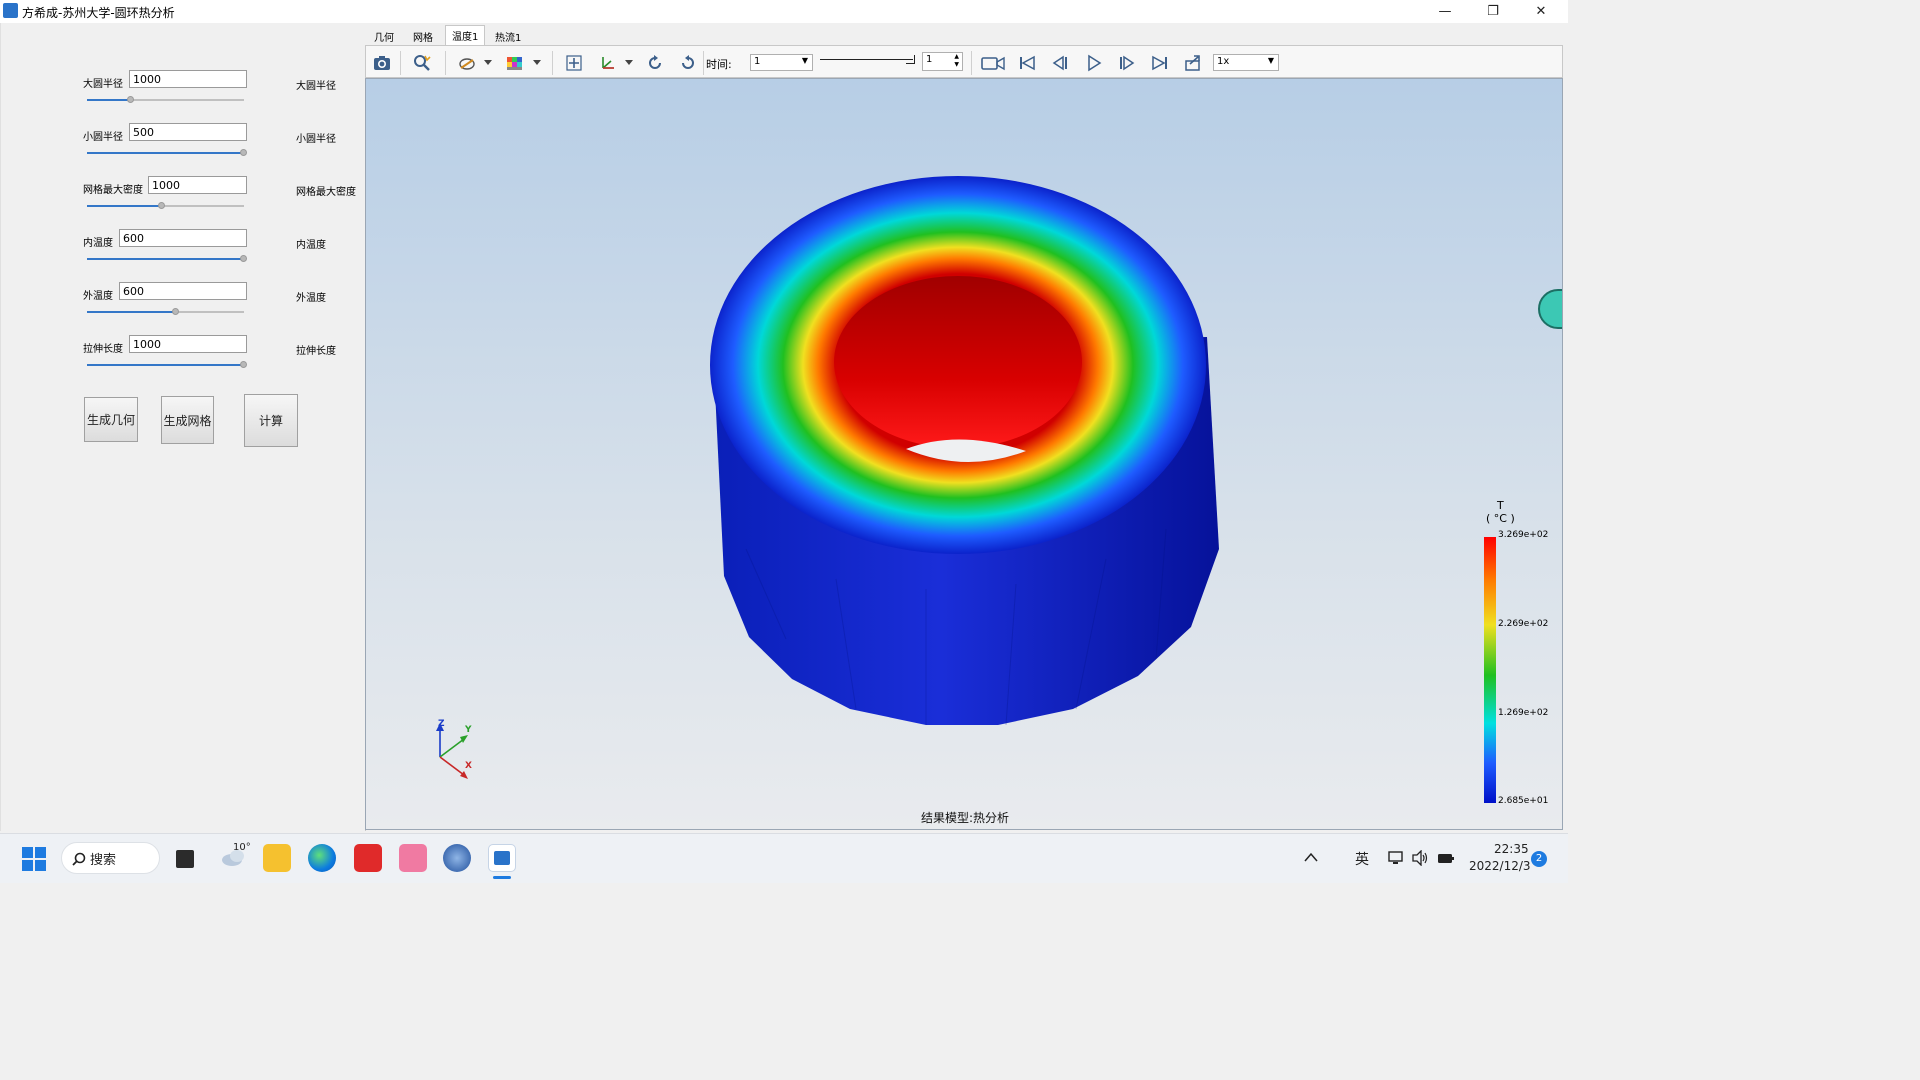  What do you see at coordinates (326, 192) in the screenshot?
I see `param-right-label-mesh-density: 网格最大密度` at bounding box center [326, 192].